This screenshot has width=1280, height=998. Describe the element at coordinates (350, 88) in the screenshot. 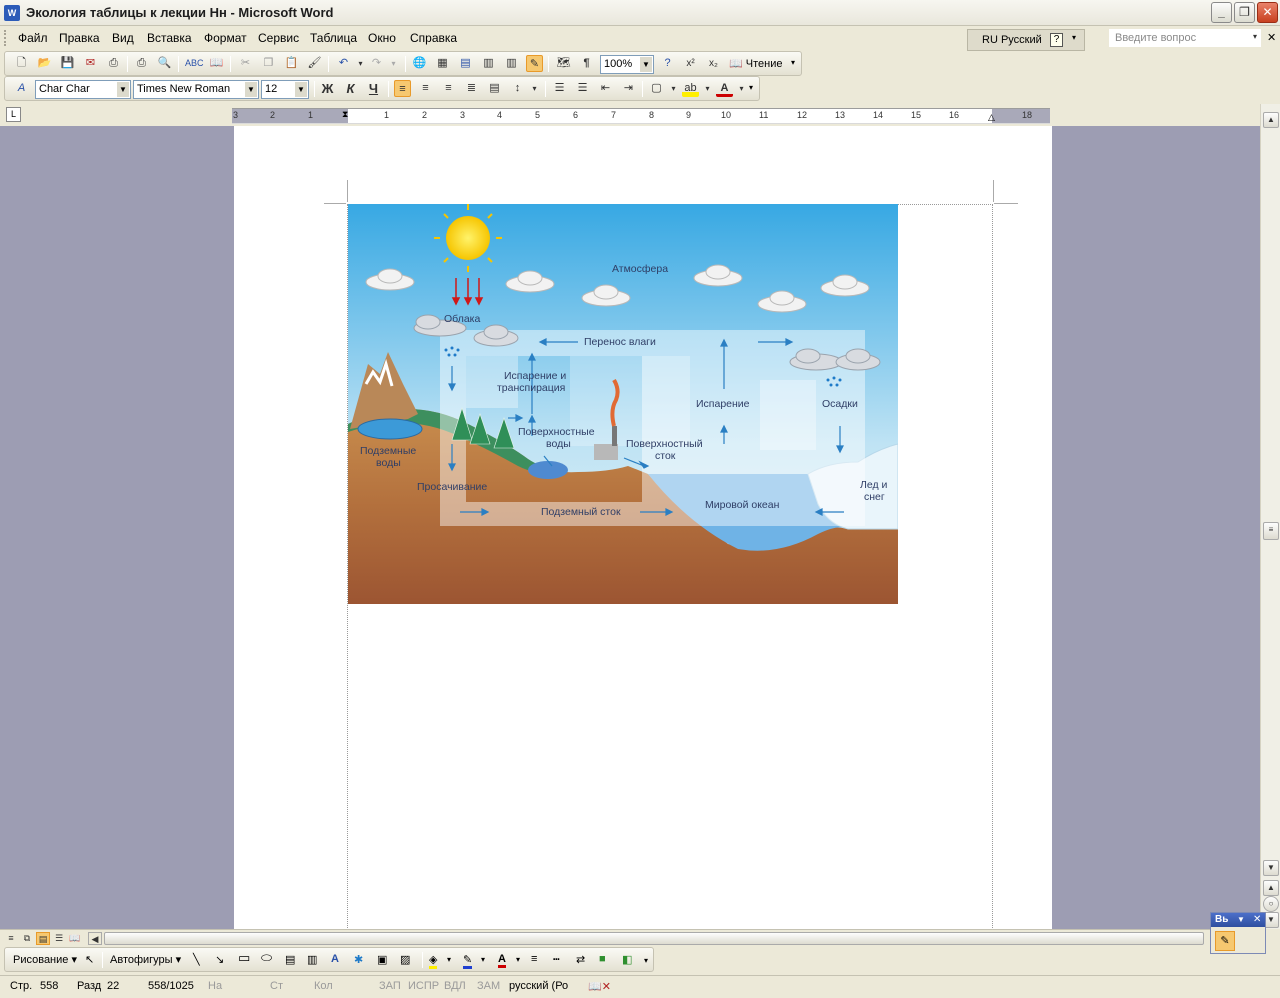

I see `italic-button: К` at that location.